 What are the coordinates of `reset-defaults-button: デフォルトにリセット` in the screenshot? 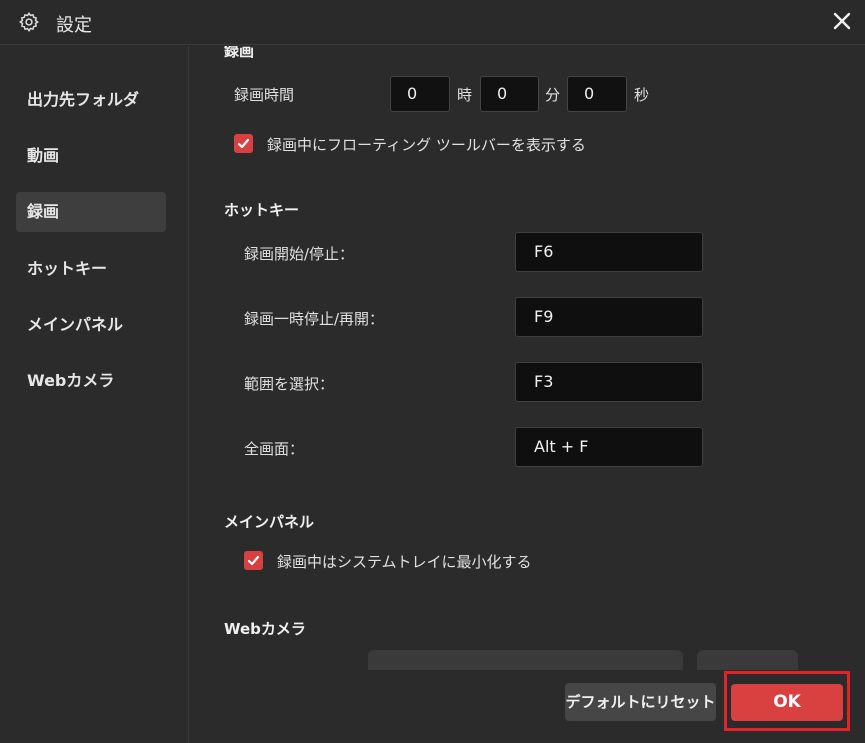 It's located at (640, 702).